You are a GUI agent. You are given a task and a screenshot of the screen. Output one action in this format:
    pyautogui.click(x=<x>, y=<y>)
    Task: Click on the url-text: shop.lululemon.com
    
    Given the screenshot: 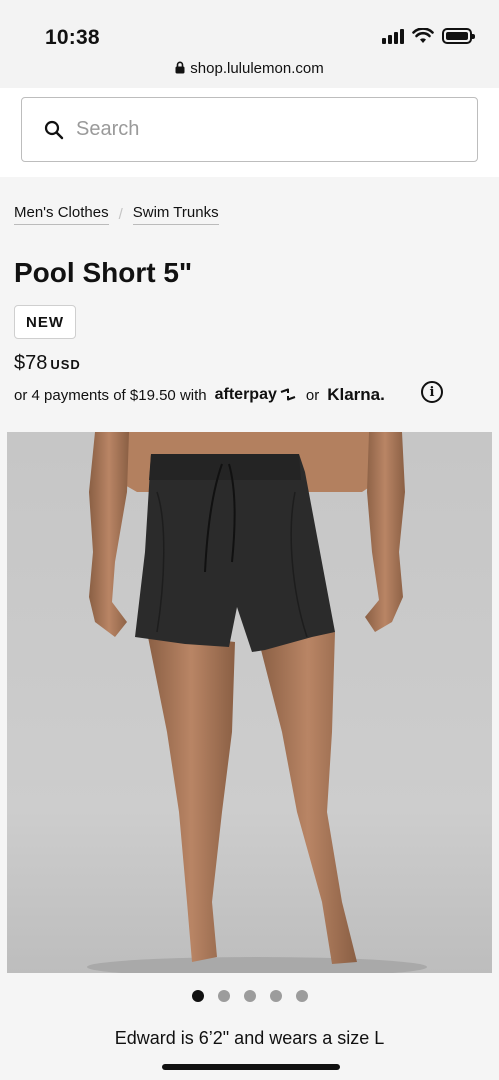 What is the action you would take?
    pyautogui.click(x=257, y=68)
    